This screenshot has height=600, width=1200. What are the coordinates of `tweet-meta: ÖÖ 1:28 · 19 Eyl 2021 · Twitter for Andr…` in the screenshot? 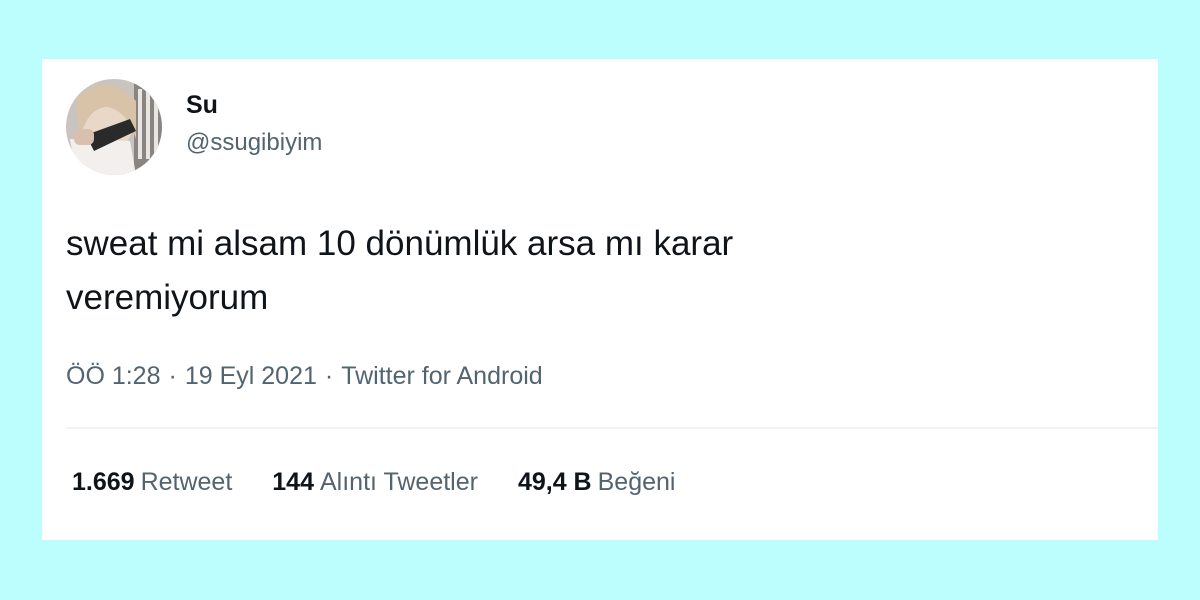 It's located at (304, 376).